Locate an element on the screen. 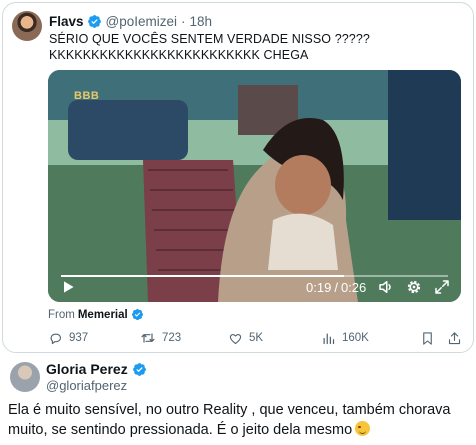 The image size is (476, 445). expand-icon is located at coordinates (442, 287).